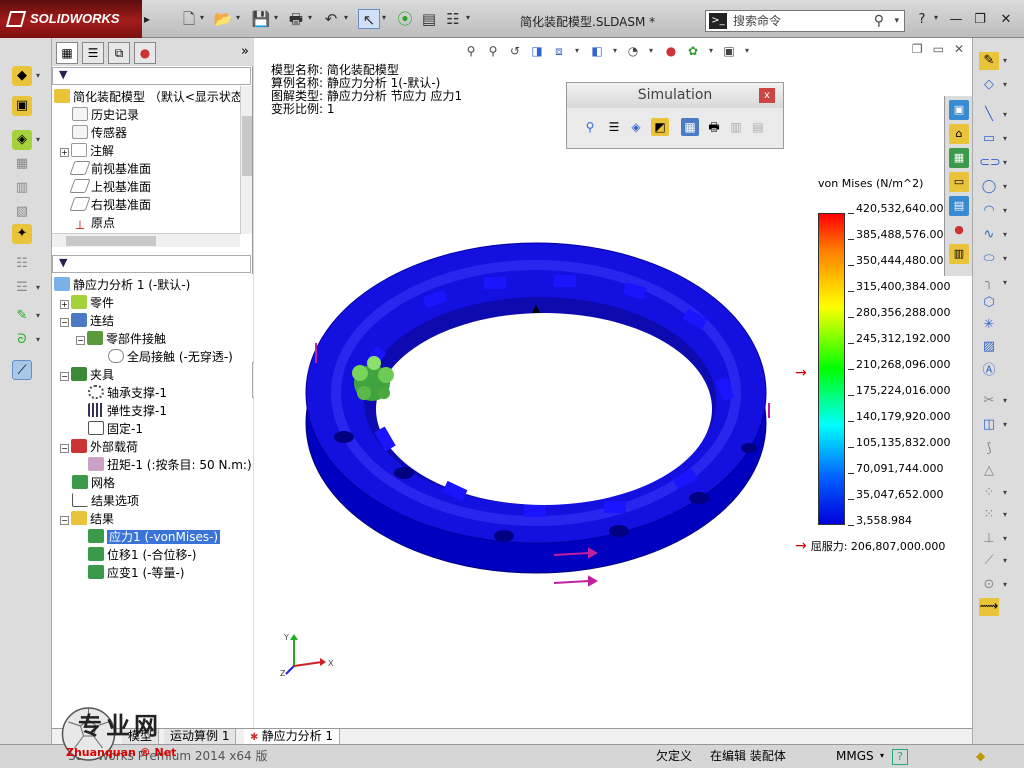 This screenshot has width=1024, height=768. I want to click on view-settings-icon: ▣, so click(729, 51).